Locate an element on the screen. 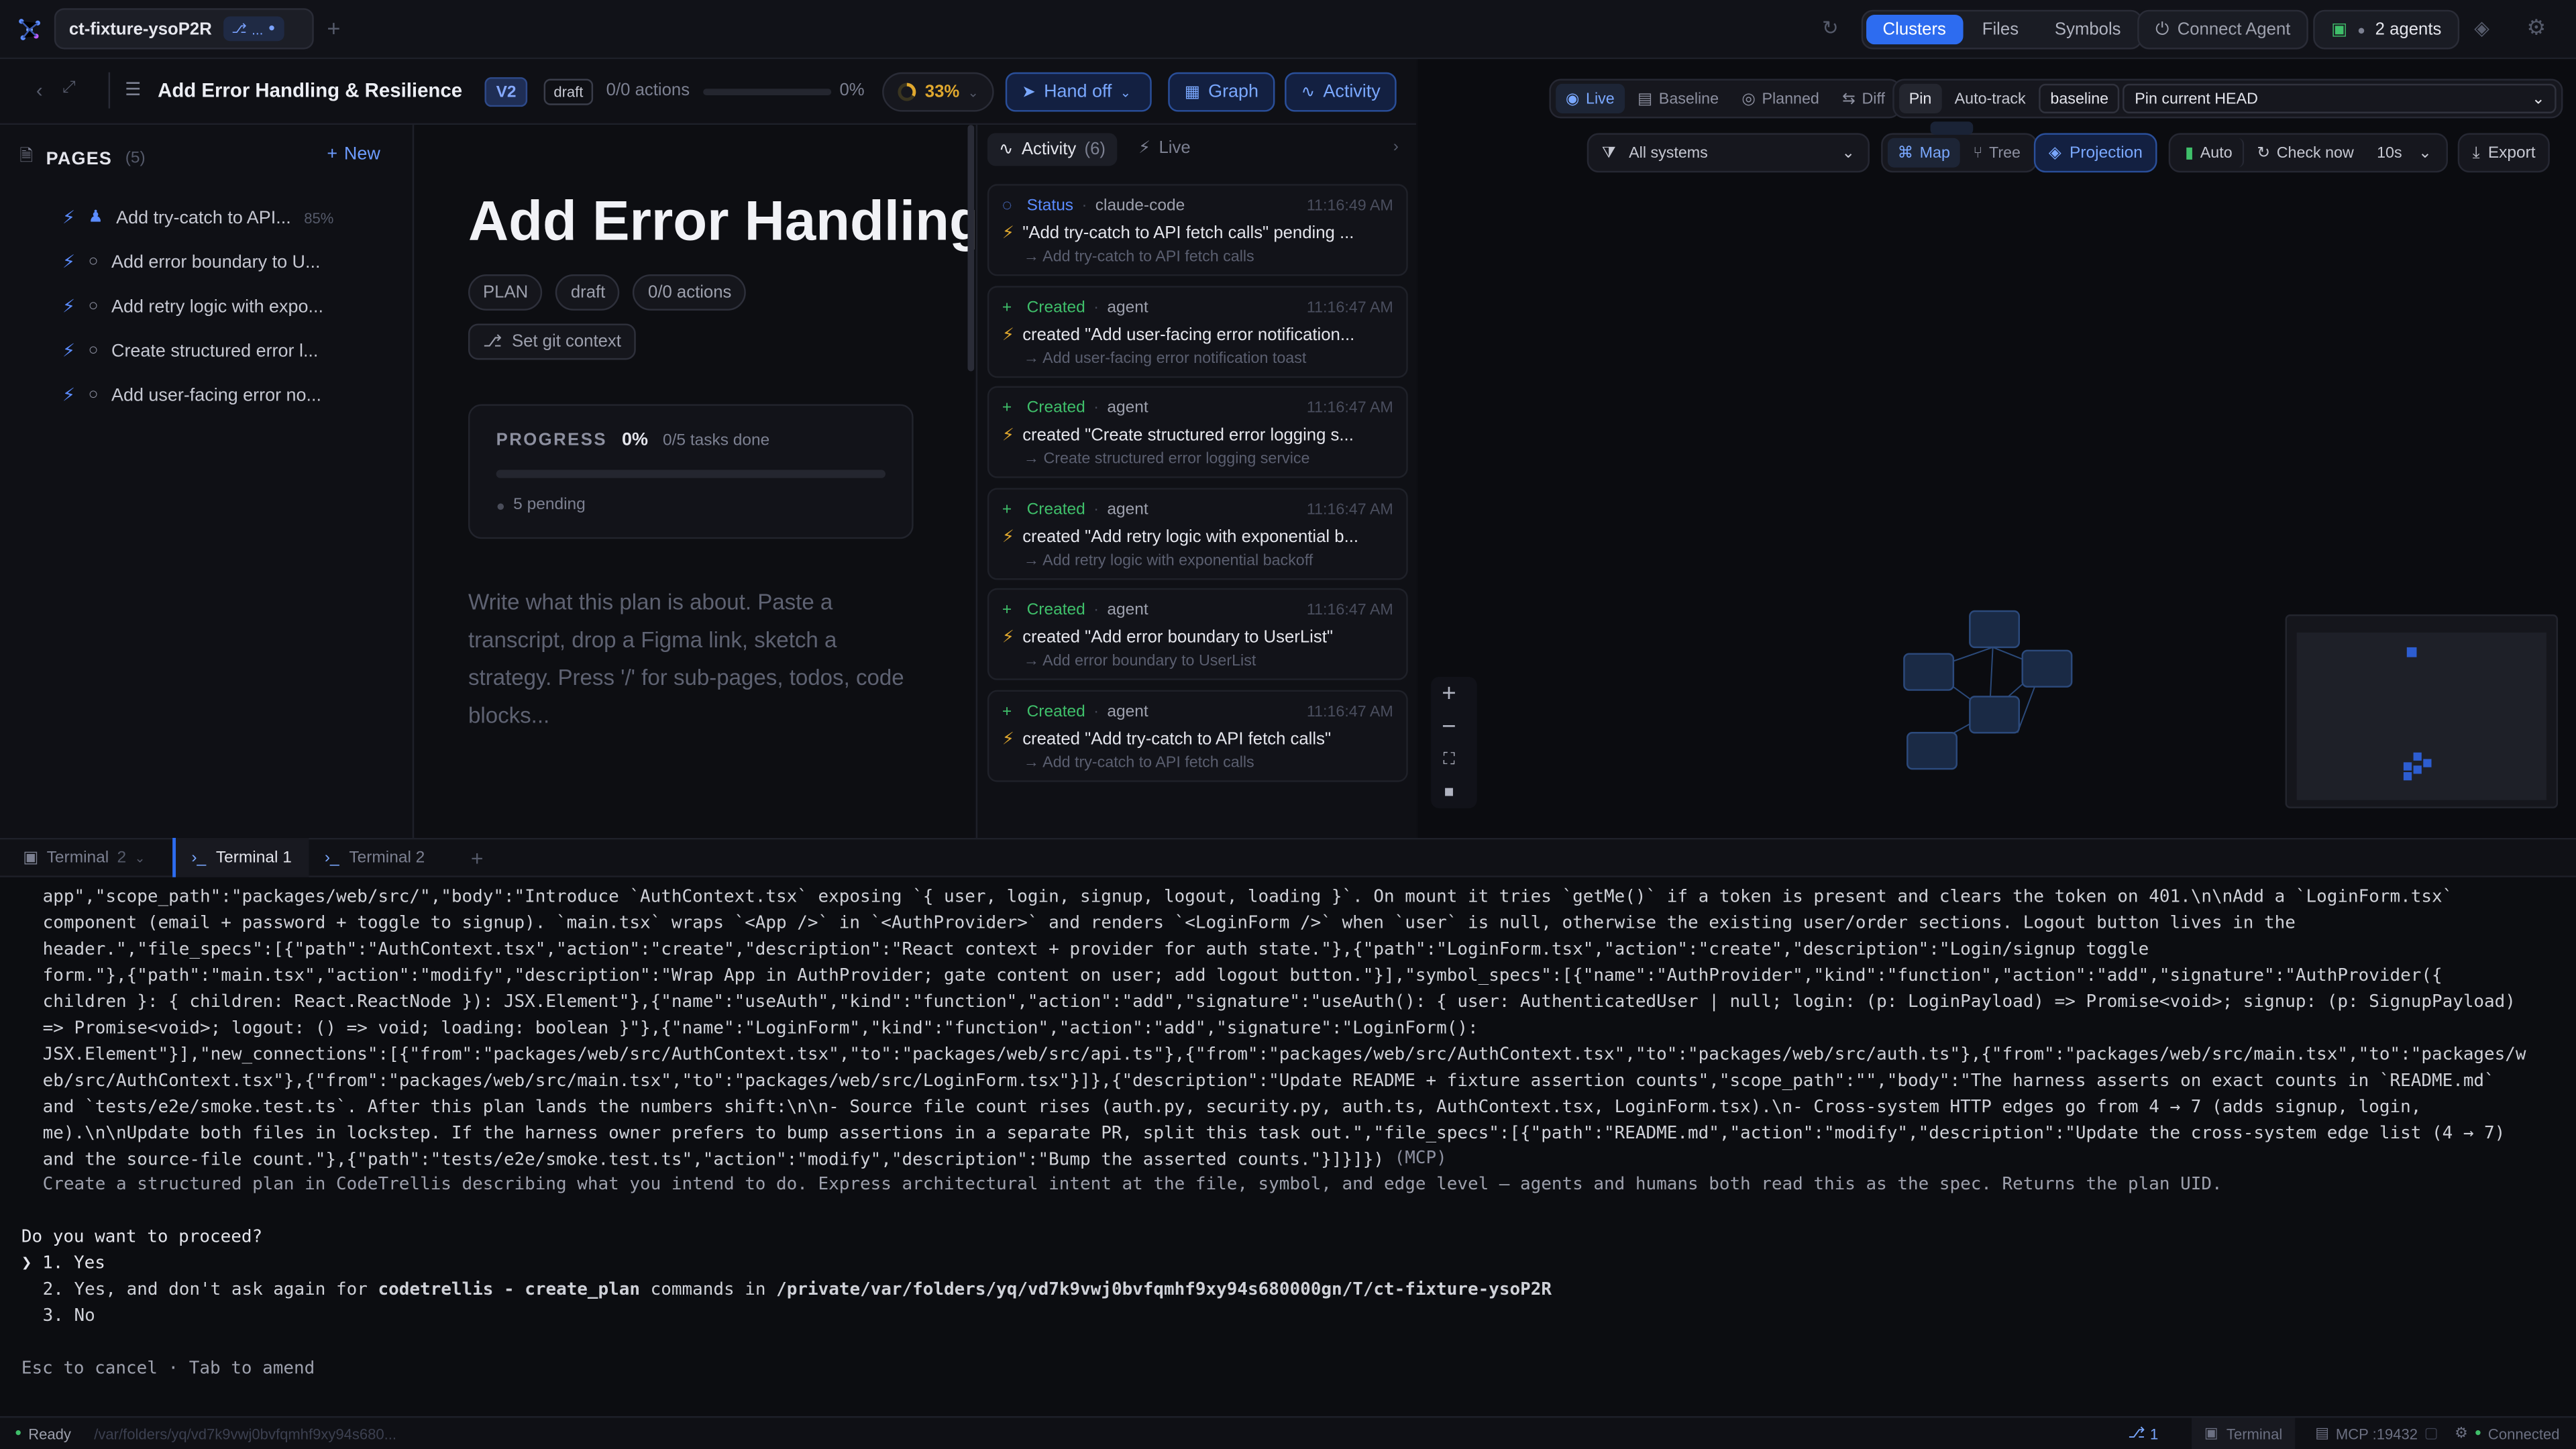 Image resolution: width=2576 pixels, height=1449 pixels. connect-agent-button: ⏻ Connect Agent is located at coordinates (2223, 29).